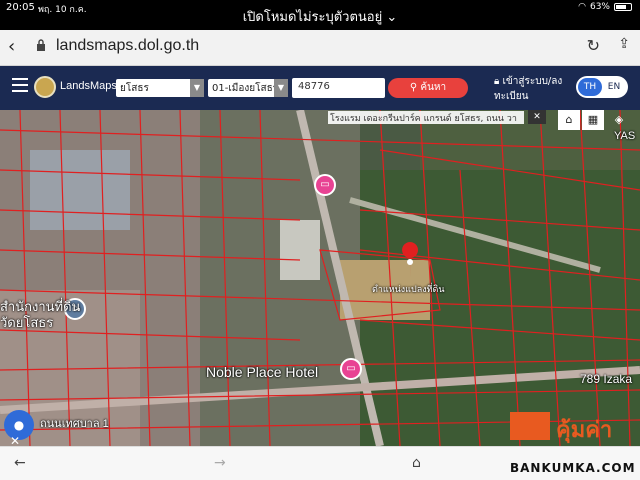 The height and width of the screenshot is (480, 640). I want to click on lang-th-option: TH, so click(590, 87).